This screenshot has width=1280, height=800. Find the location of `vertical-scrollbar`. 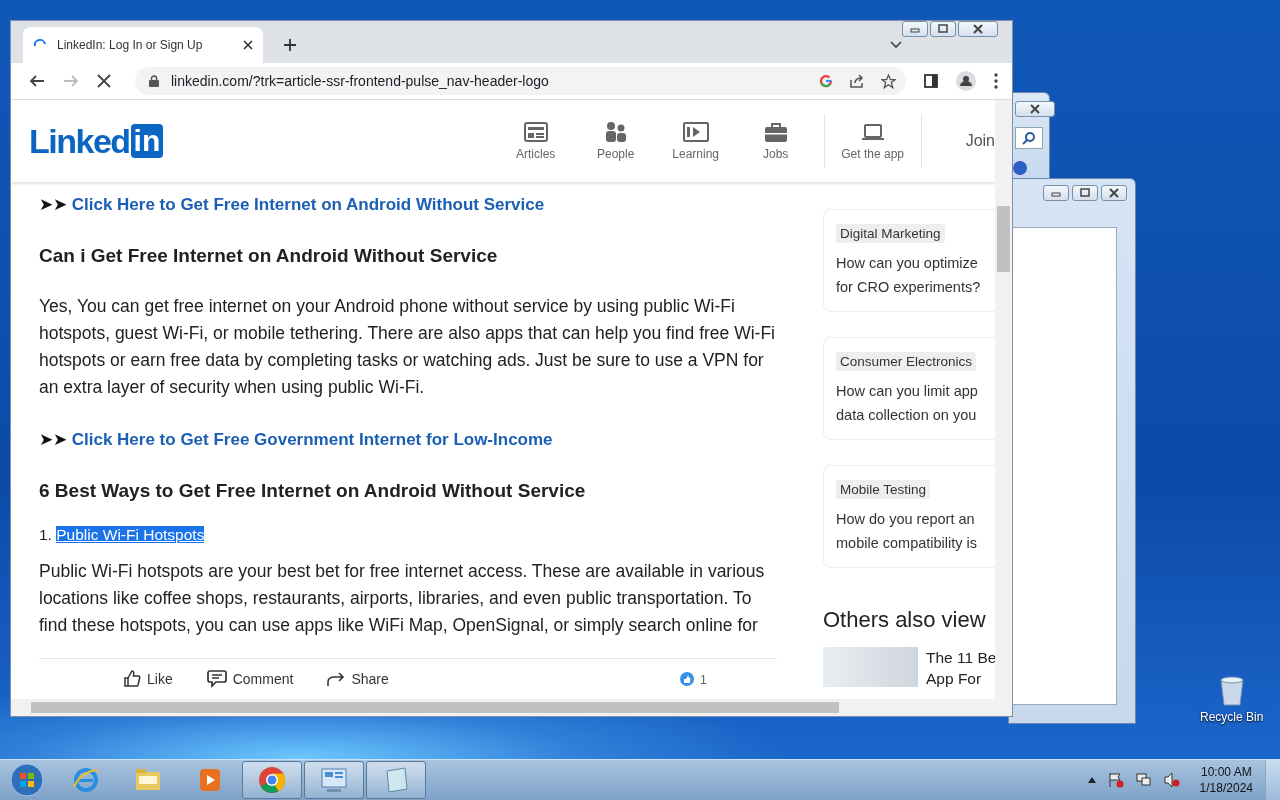

vertical-scrollbar is located at coordinates (1003, 399).